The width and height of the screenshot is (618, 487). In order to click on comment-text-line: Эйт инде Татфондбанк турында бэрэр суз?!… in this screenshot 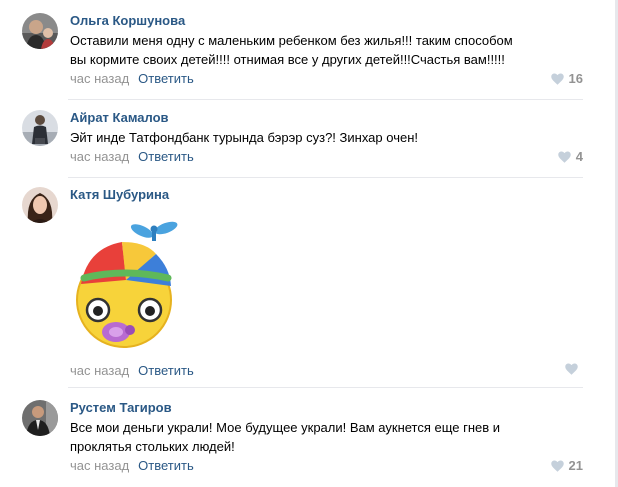, I will do `click(244, 137)`.